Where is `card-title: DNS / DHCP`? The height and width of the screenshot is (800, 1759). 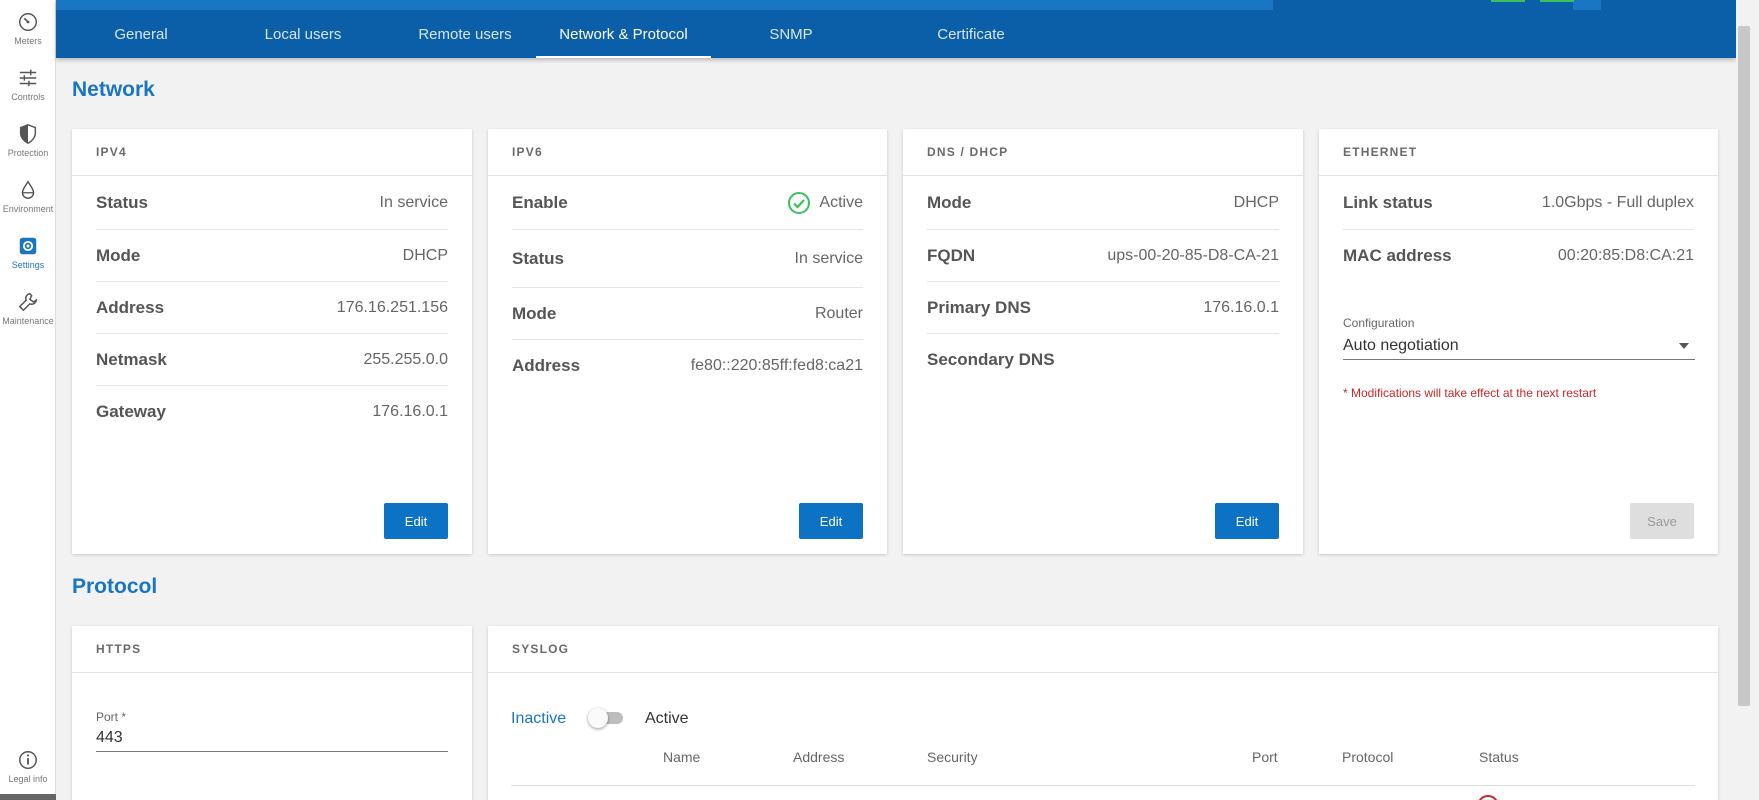
card-title: DNS / DHCP is located at coordinates (1103, 152).